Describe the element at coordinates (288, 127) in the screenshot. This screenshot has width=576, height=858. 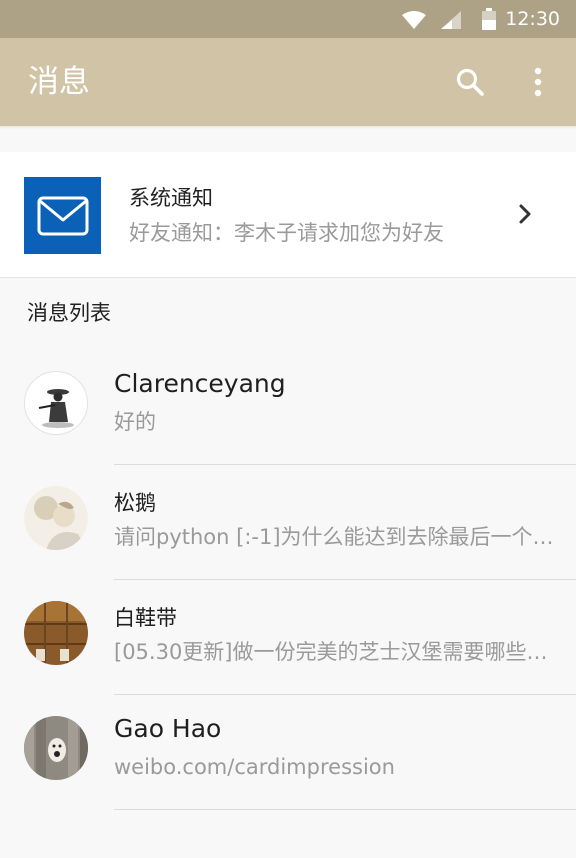
I see `app-bar-shadow` at that location.